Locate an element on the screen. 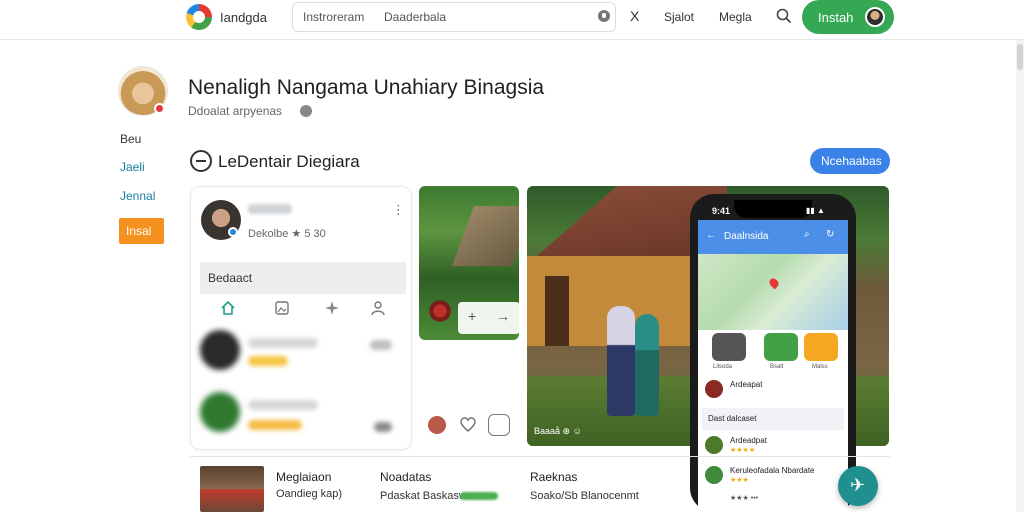  phone-row-title: Ardeadpat is located at coordinates (748, 440).